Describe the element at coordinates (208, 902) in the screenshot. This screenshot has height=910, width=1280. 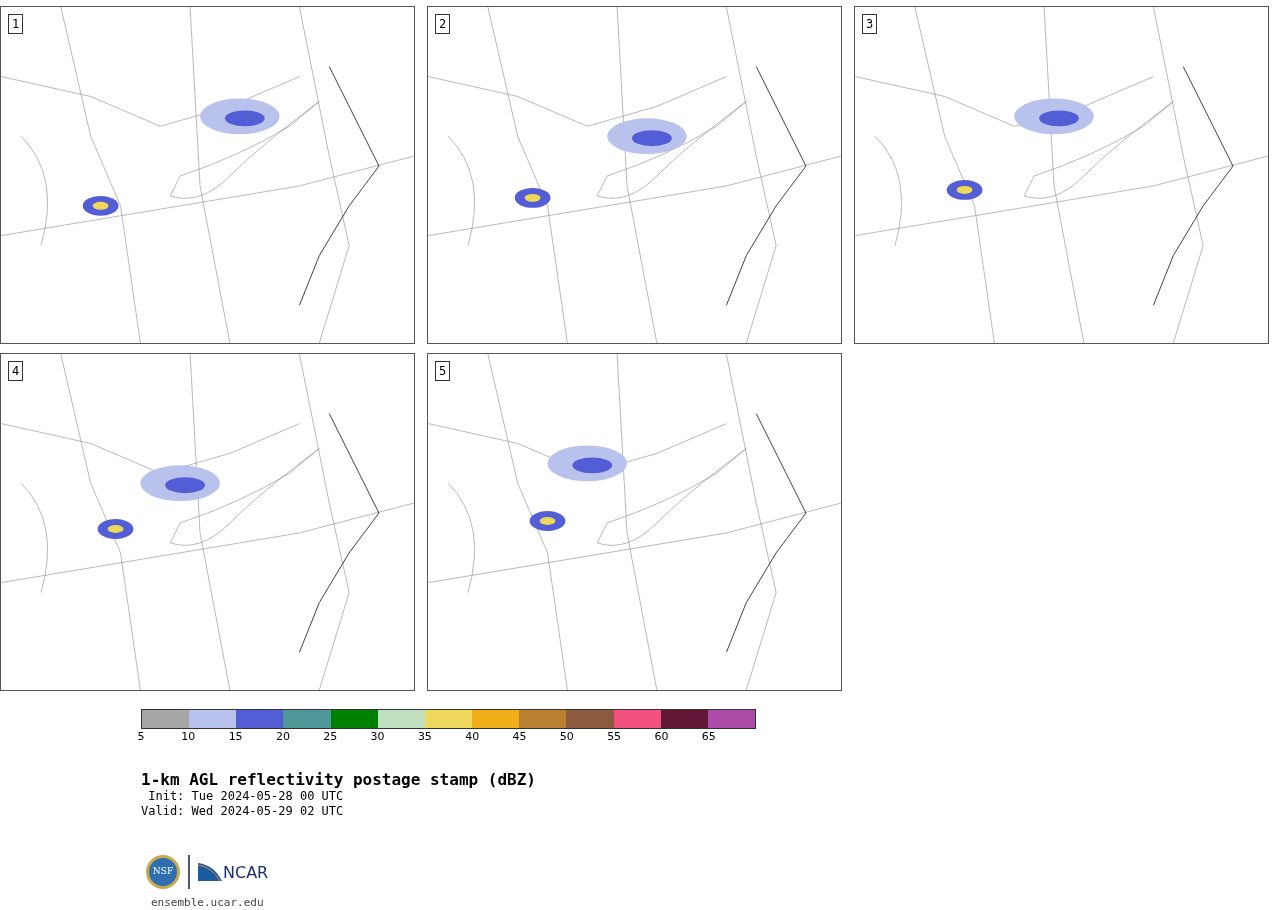
I see `website-url: ensemble.ucar.edu` at that location.